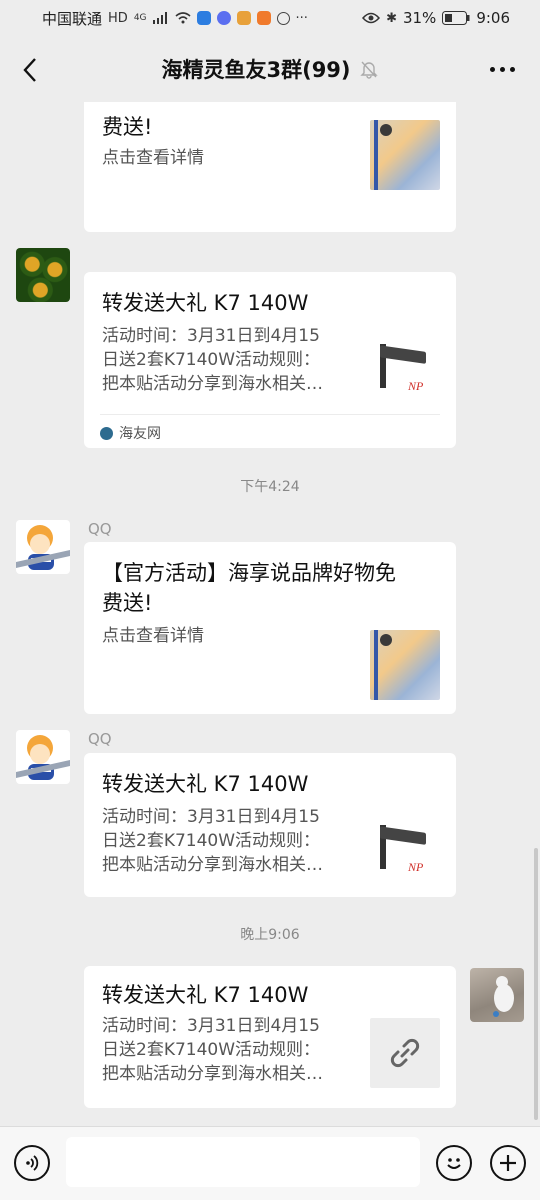 This screenshot has height=1200, width=540. What do you see at coordinates (270, 428) in the screenshot?
I see `card-source: 海友网` at bounding box center [270, 428].